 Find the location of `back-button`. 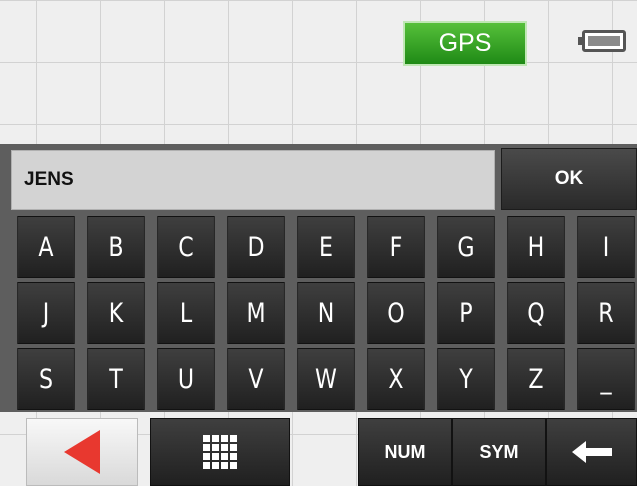

back-button is located at coordinates (82, 452).